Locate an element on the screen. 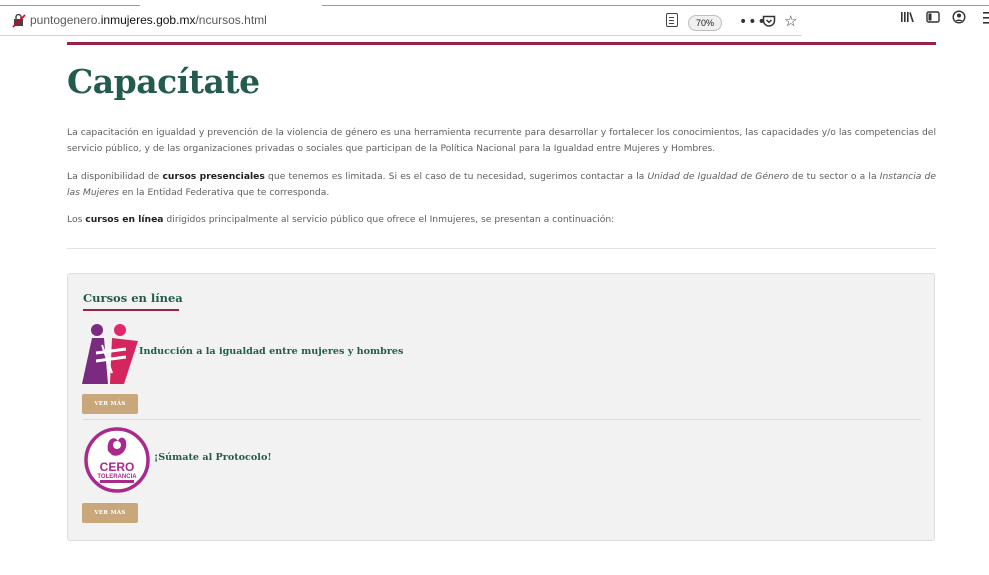 The height and width of the screenshot is (575, 989). insecure-connection-icon is located at coordinates (19, 21).